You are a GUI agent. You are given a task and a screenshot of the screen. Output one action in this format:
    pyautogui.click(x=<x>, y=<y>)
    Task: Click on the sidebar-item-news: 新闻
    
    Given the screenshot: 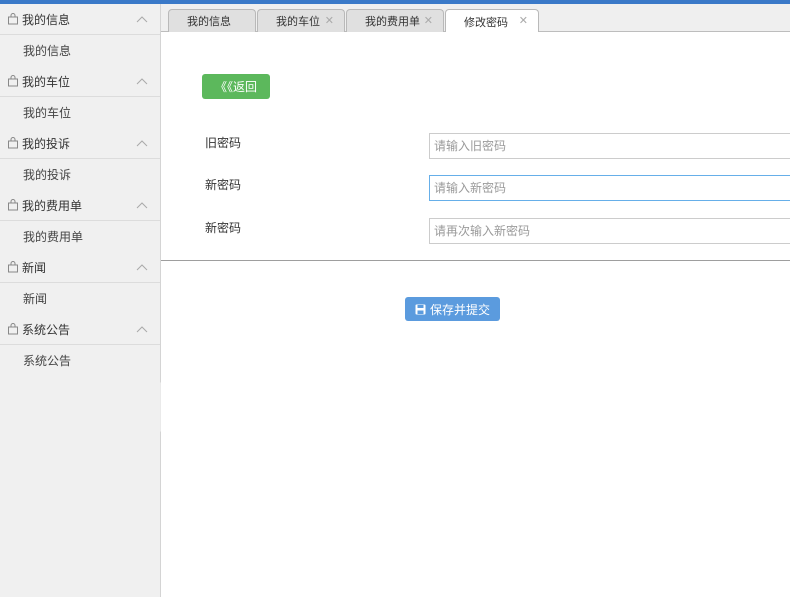 What is the action you would take?
    pyautogui.click(x=80, y=298)
    